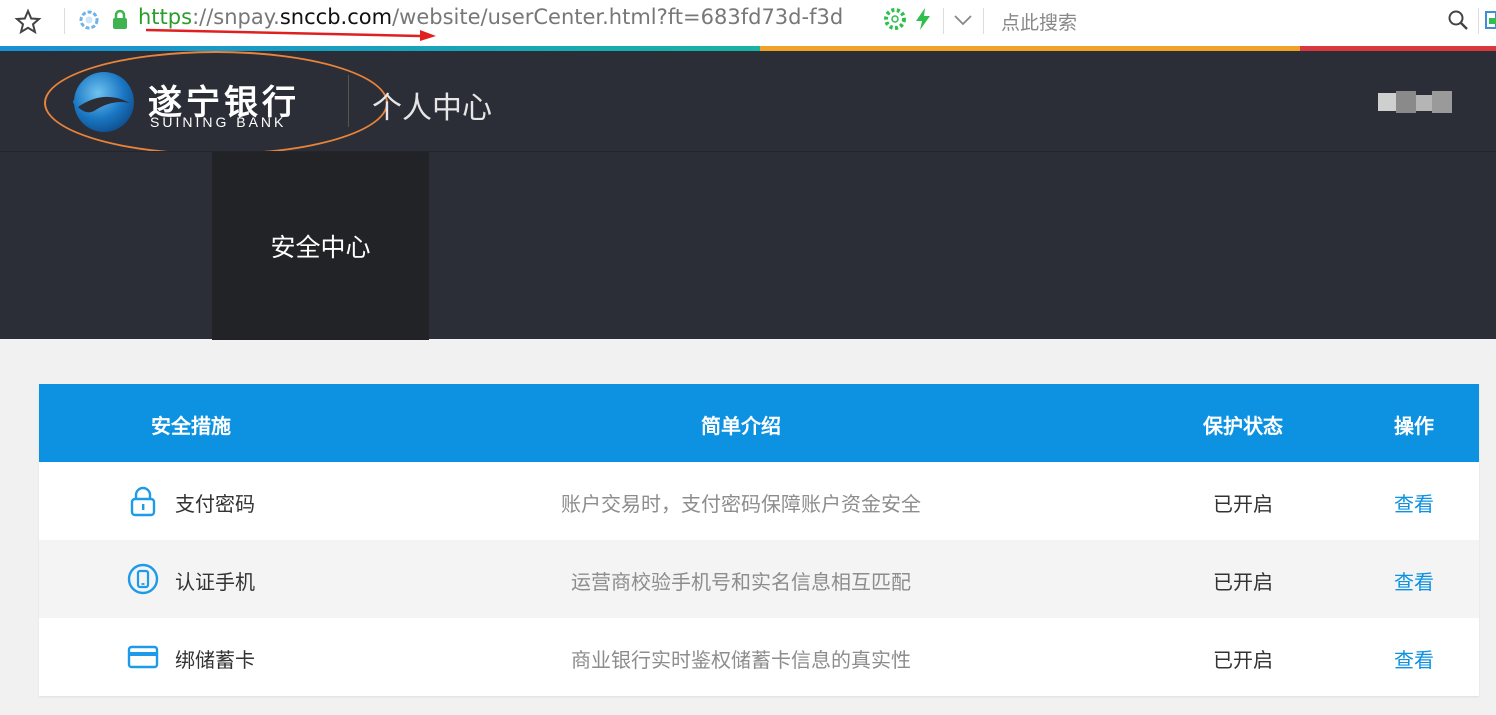 The image size is (1496, 715). Describe the element at coordinates (191, 426) in the screenshot. I see `column-header-measure: 安全措施` at that location.